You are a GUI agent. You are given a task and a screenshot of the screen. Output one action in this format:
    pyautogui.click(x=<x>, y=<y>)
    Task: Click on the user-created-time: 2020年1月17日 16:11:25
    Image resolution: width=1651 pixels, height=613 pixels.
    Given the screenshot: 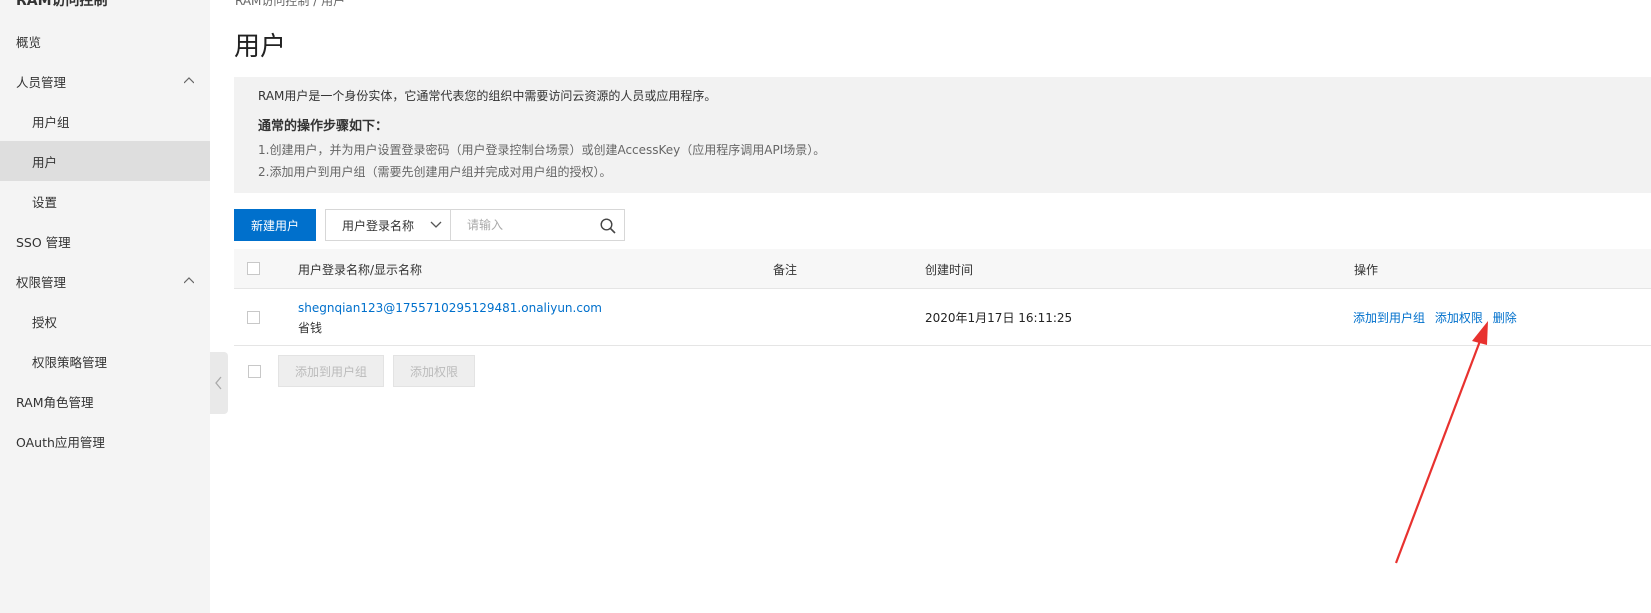 What is the action you would take?
    pyautogui.click(x=999, y=318)
    